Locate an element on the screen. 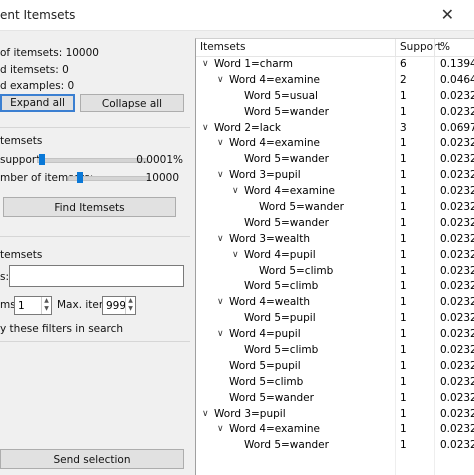 The image size is (474, 475). min-items-value: 1 is located at coordinates (21, 306).